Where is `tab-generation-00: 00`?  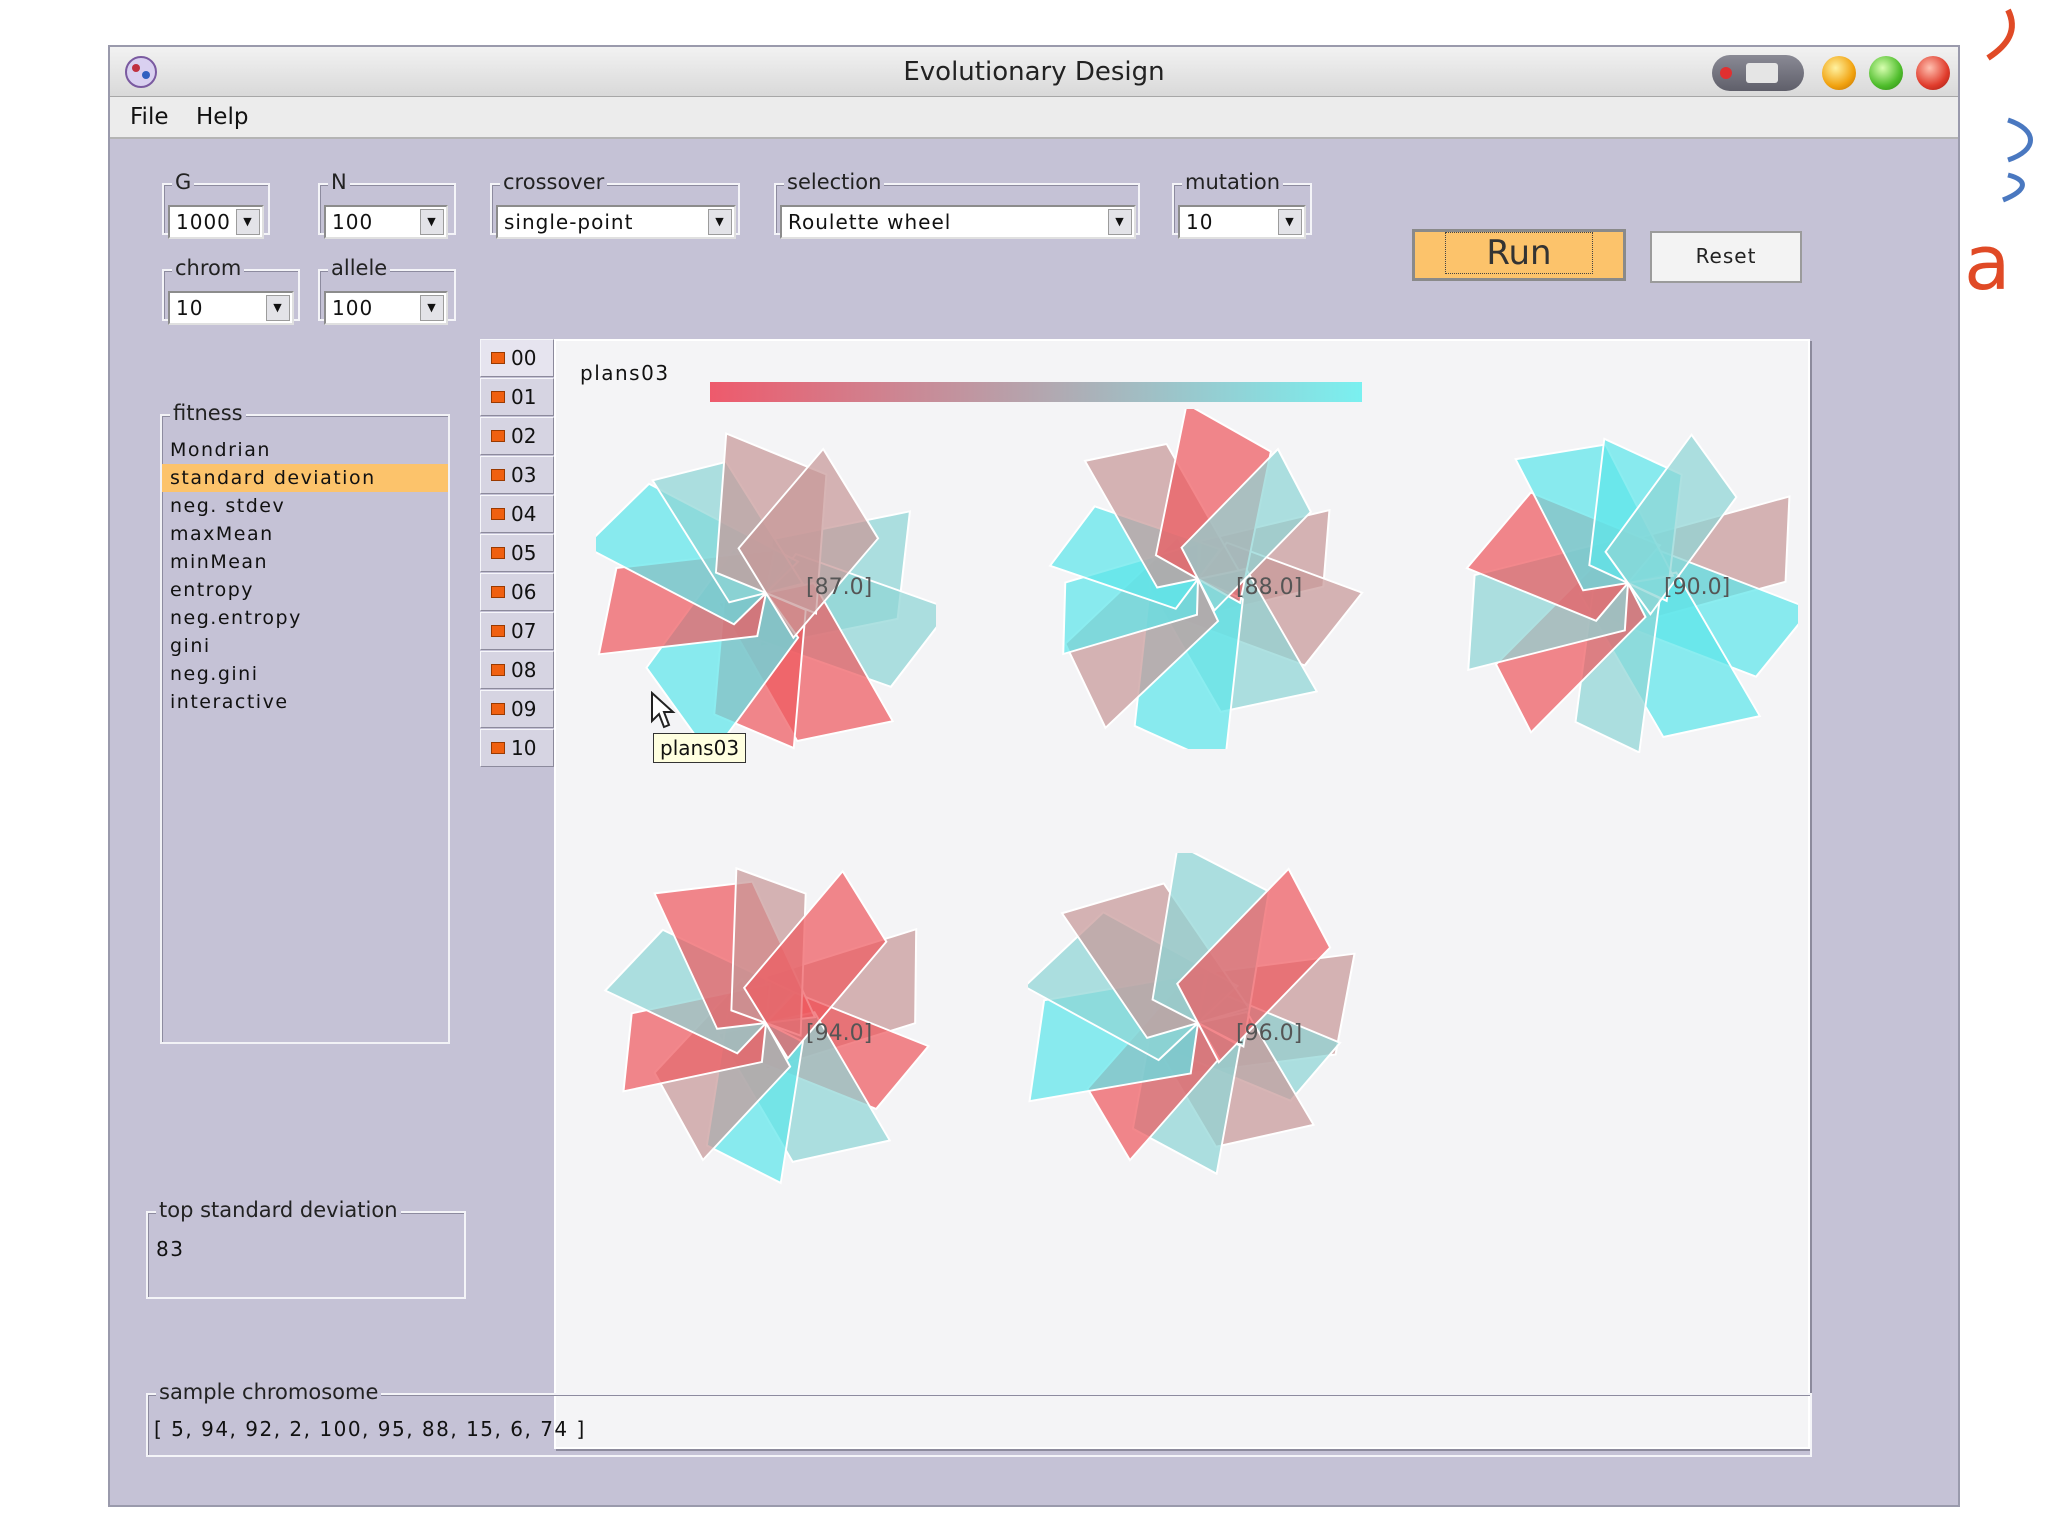 tab-generation-00: 00 is located at coordinates (517, 358).